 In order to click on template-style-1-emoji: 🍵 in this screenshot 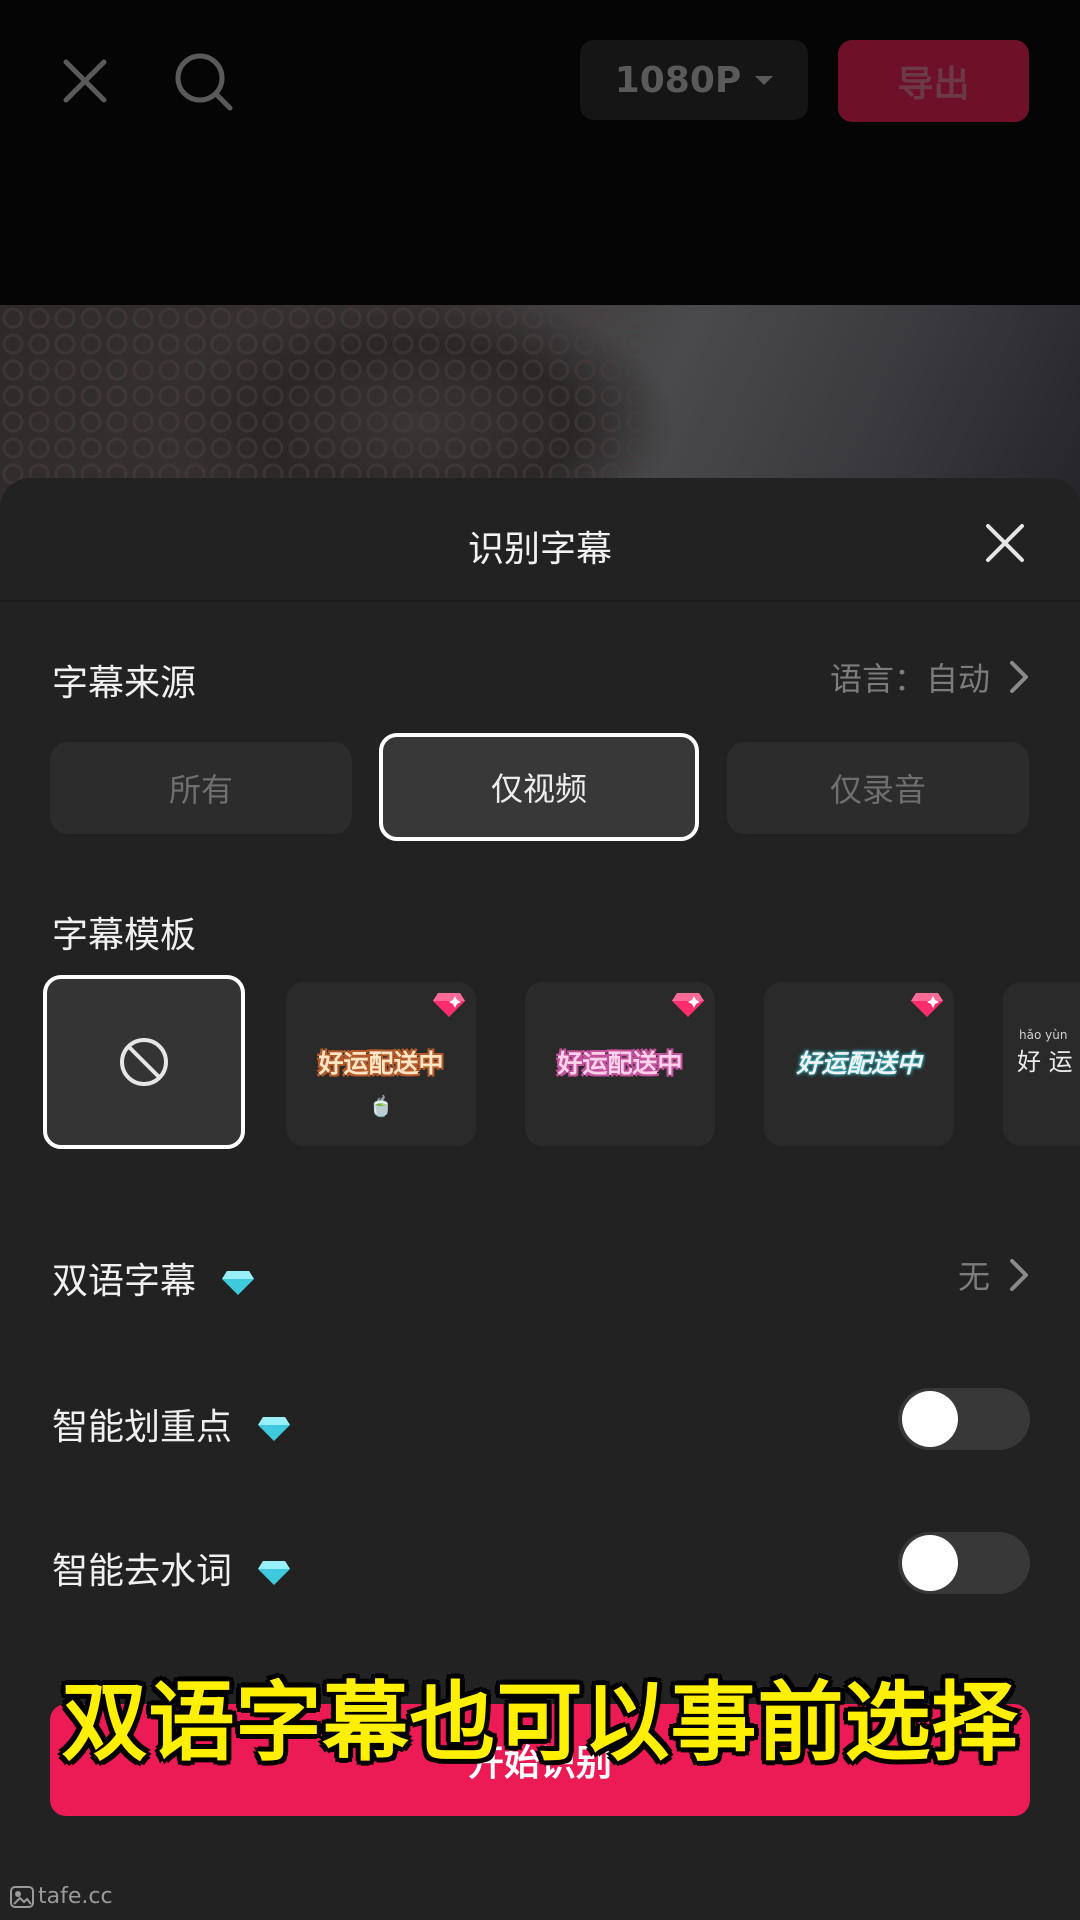, I will do `click(381, 1106)`.